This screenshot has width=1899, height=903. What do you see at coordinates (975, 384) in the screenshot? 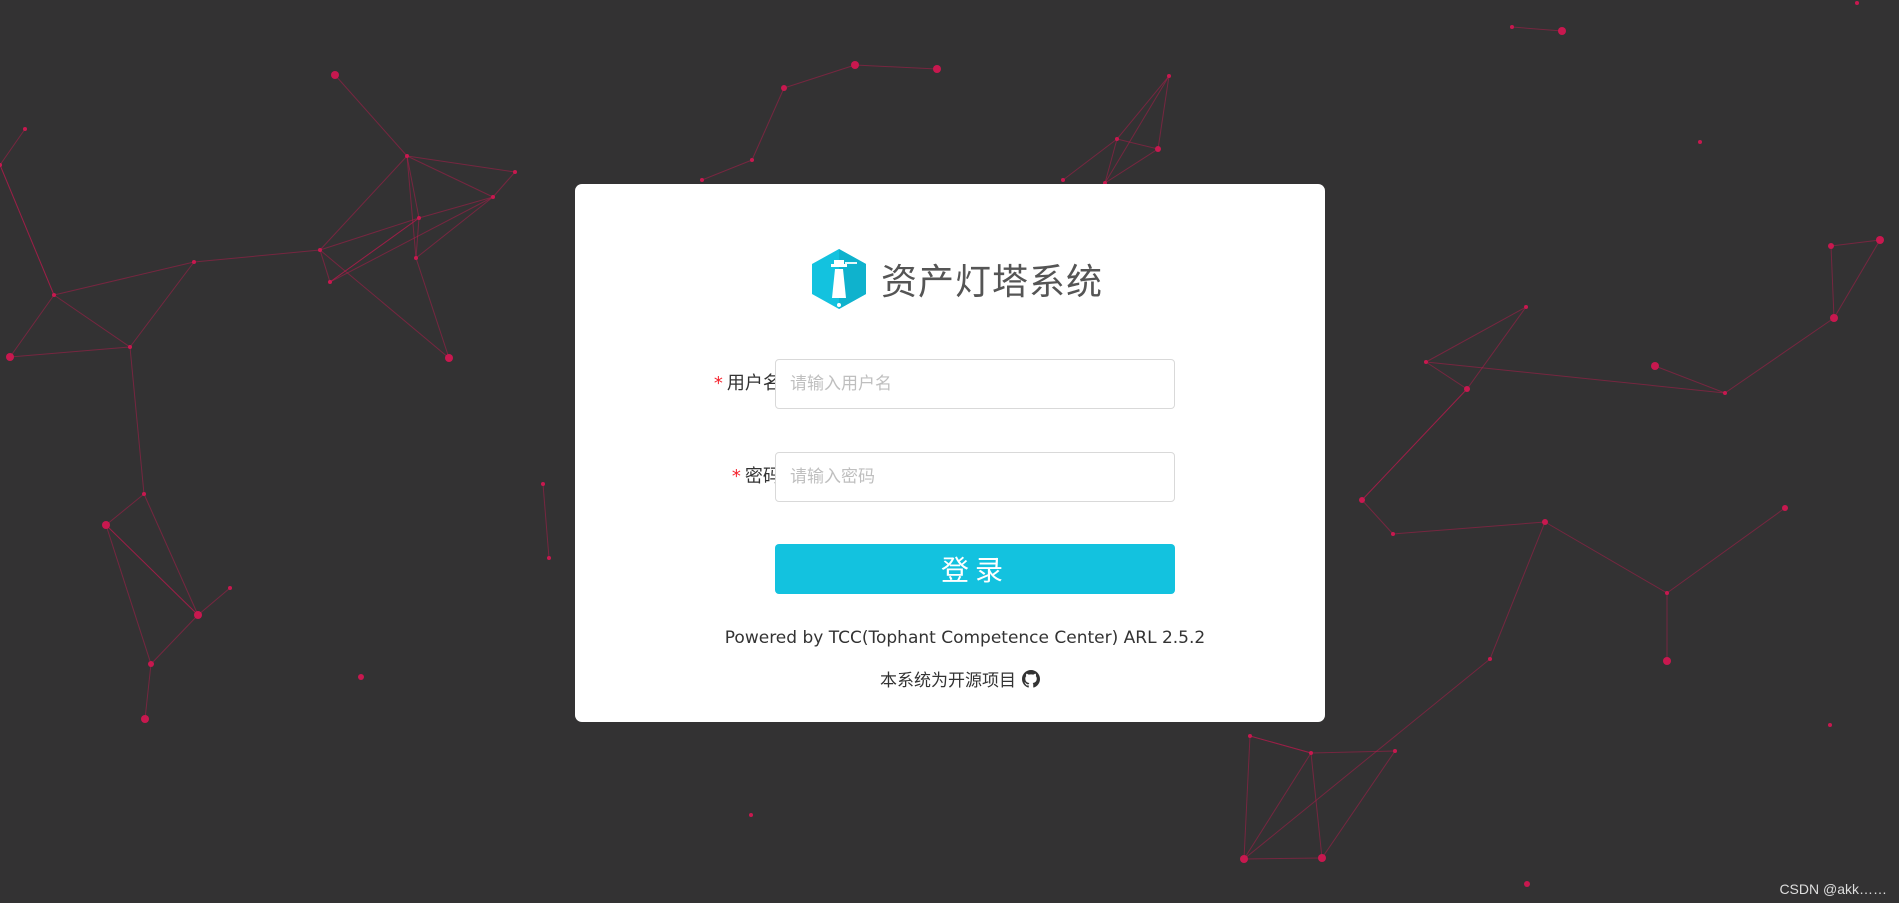
I see `username-input` at bounding box center [975, 384].